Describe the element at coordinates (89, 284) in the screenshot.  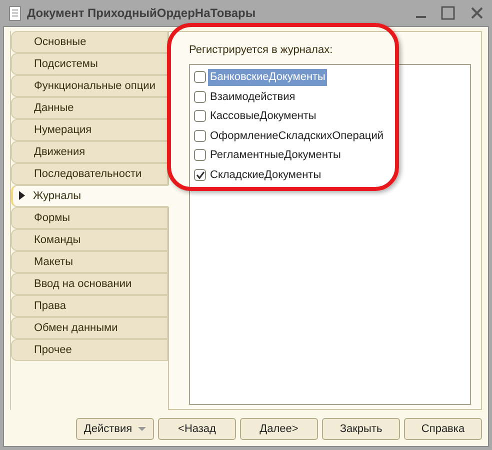
I see `sidebar-tab: Ввод на основании` at that location.